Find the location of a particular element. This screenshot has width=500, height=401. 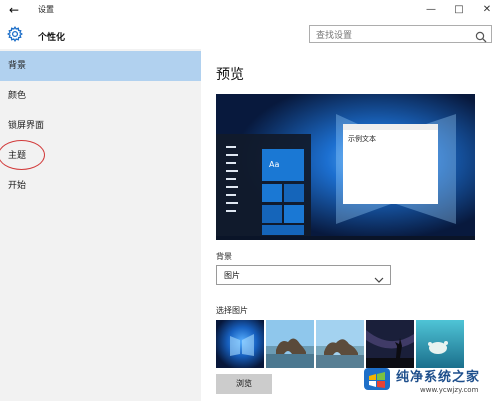

thumbnail-underwater is located at coordinates (440, 344).